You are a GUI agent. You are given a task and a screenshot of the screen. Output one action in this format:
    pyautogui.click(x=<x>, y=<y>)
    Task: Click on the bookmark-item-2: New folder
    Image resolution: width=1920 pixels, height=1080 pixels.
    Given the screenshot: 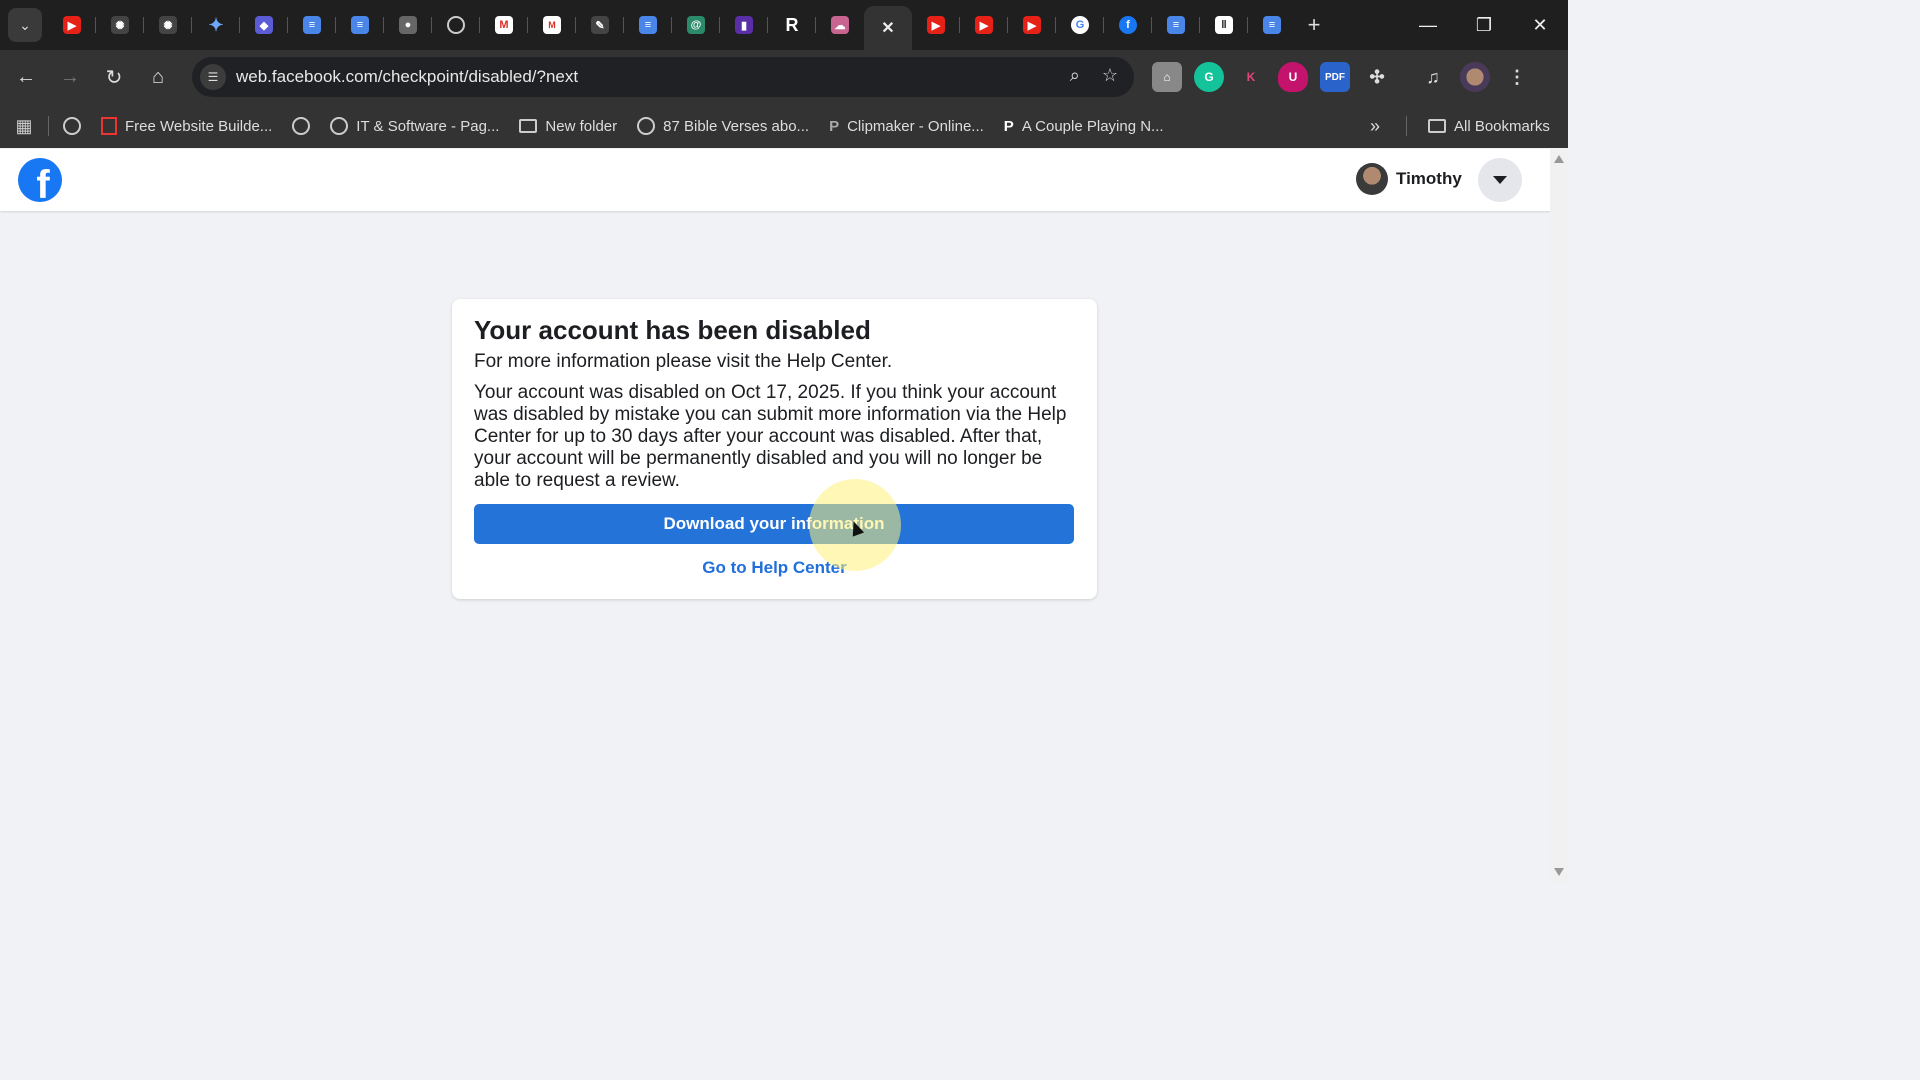 What is the action you would take?
    pyautogui.click(x=568, y=126)
    